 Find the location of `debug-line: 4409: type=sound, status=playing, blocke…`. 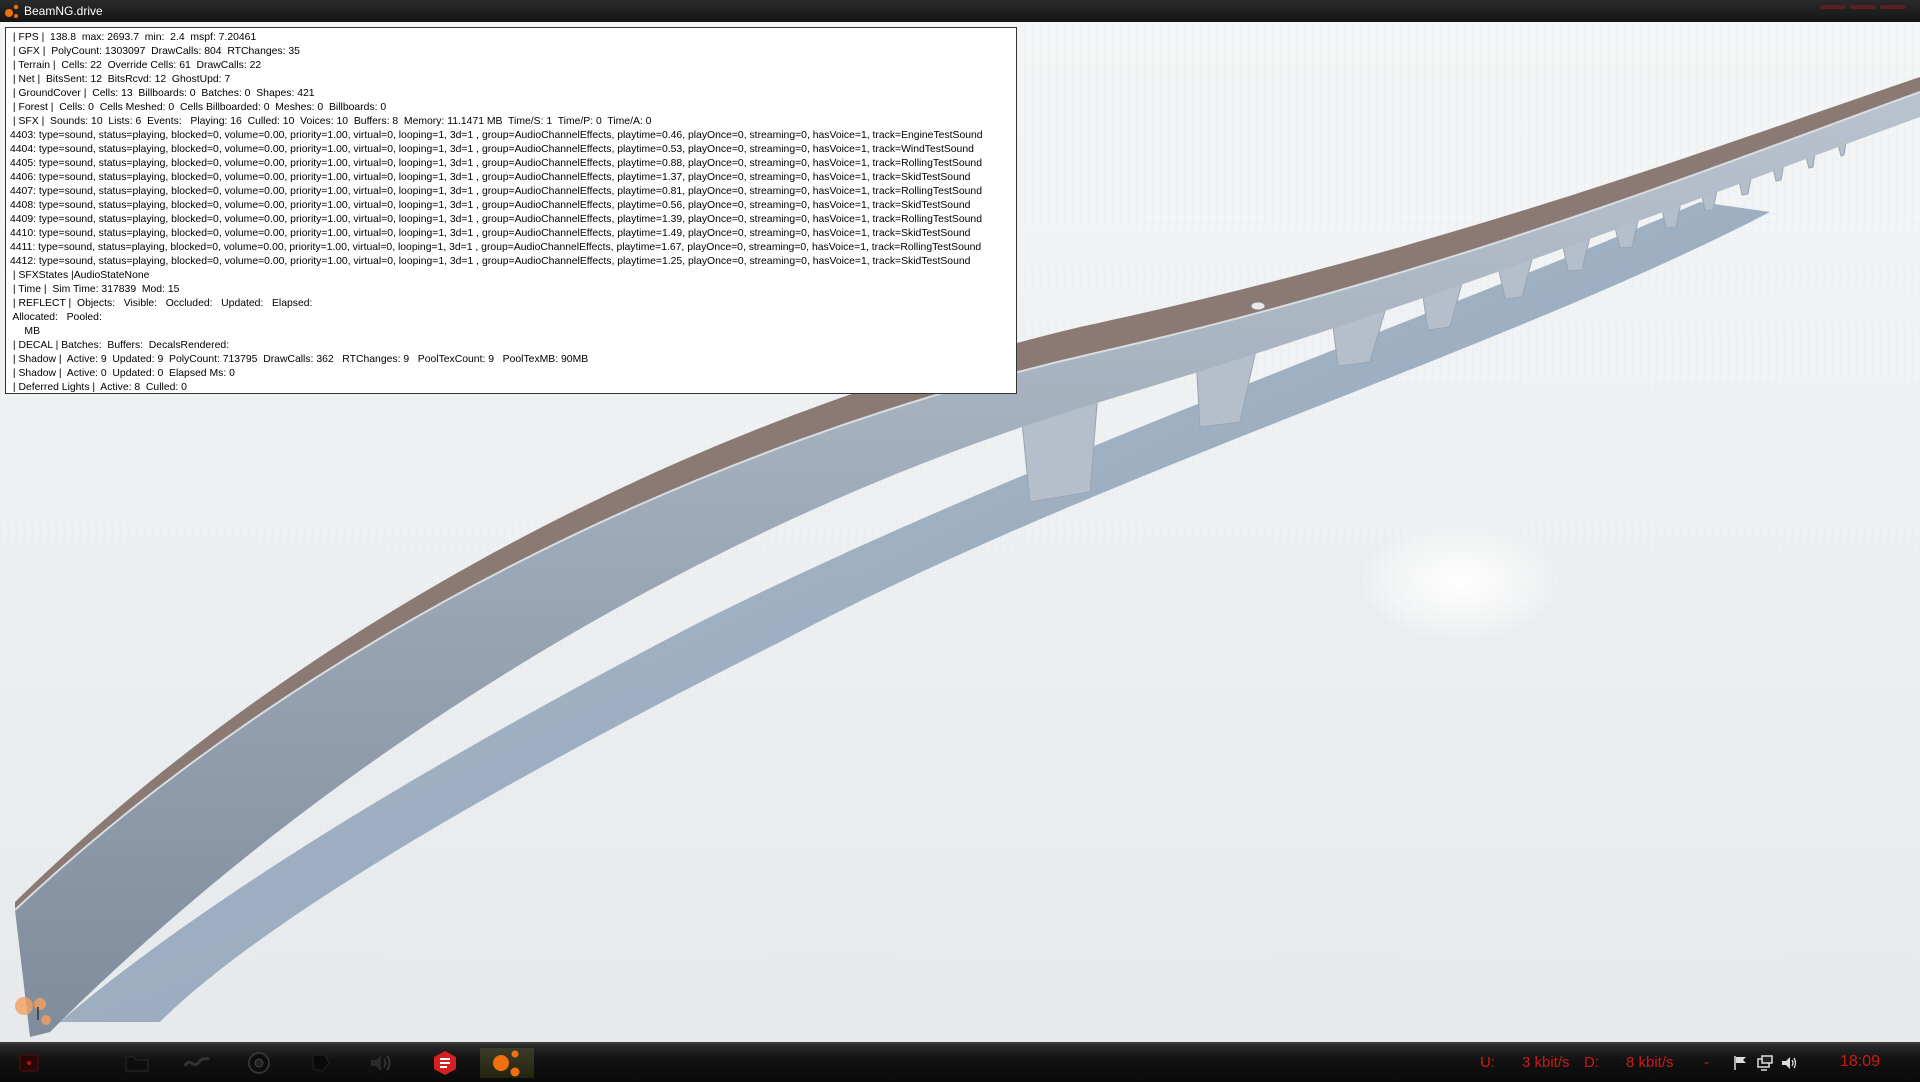

debug-line: 4409: type=sound, status=playing, blocke… is located at coordinates (496, 219).